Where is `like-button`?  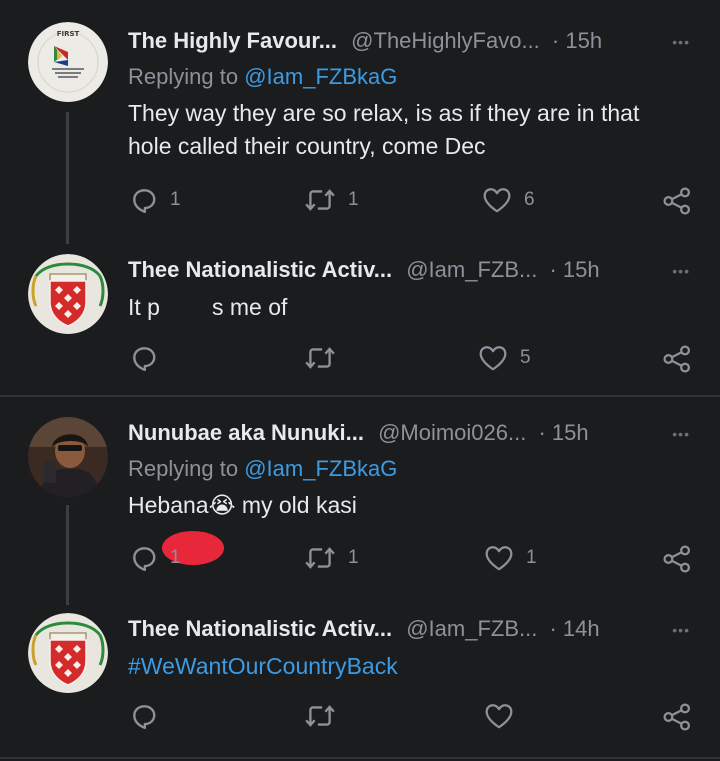
like-button is located at coordinates (499, 716).